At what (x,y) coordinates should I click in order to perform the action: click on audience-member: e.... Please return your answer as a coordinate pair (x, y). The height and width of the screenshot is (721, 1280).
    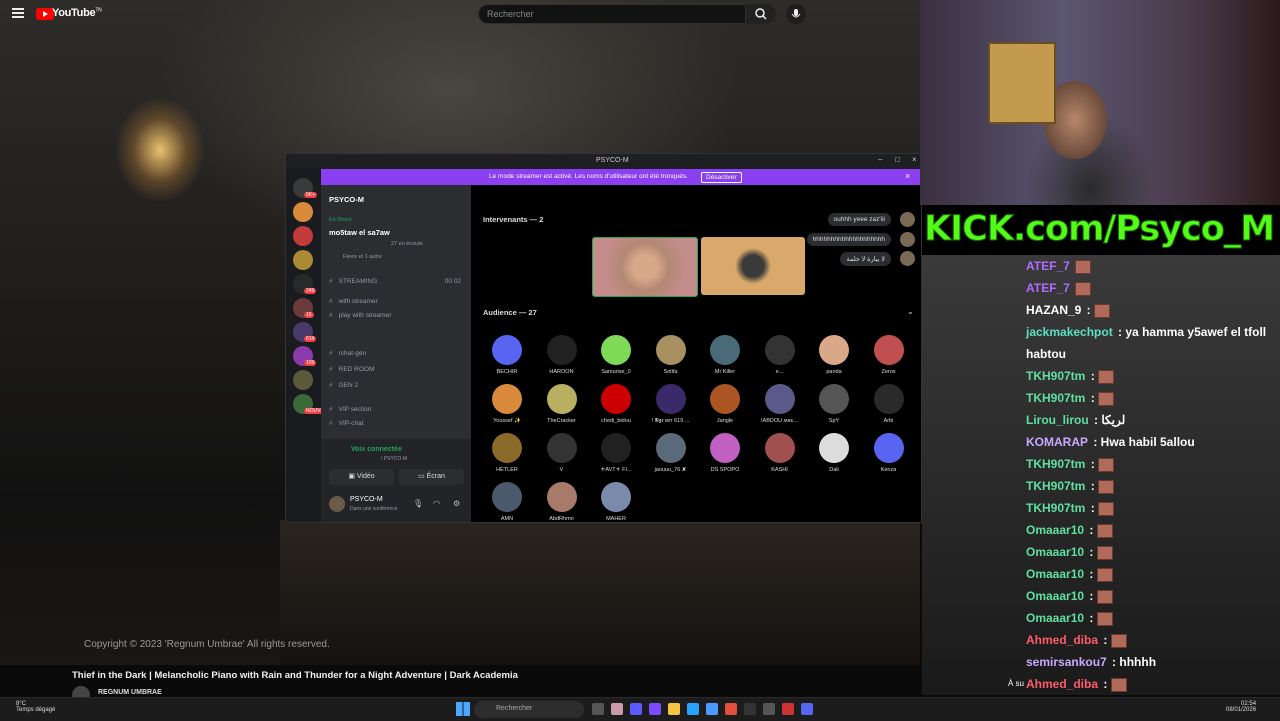
    Looking at the image, I should click on (780, 355).